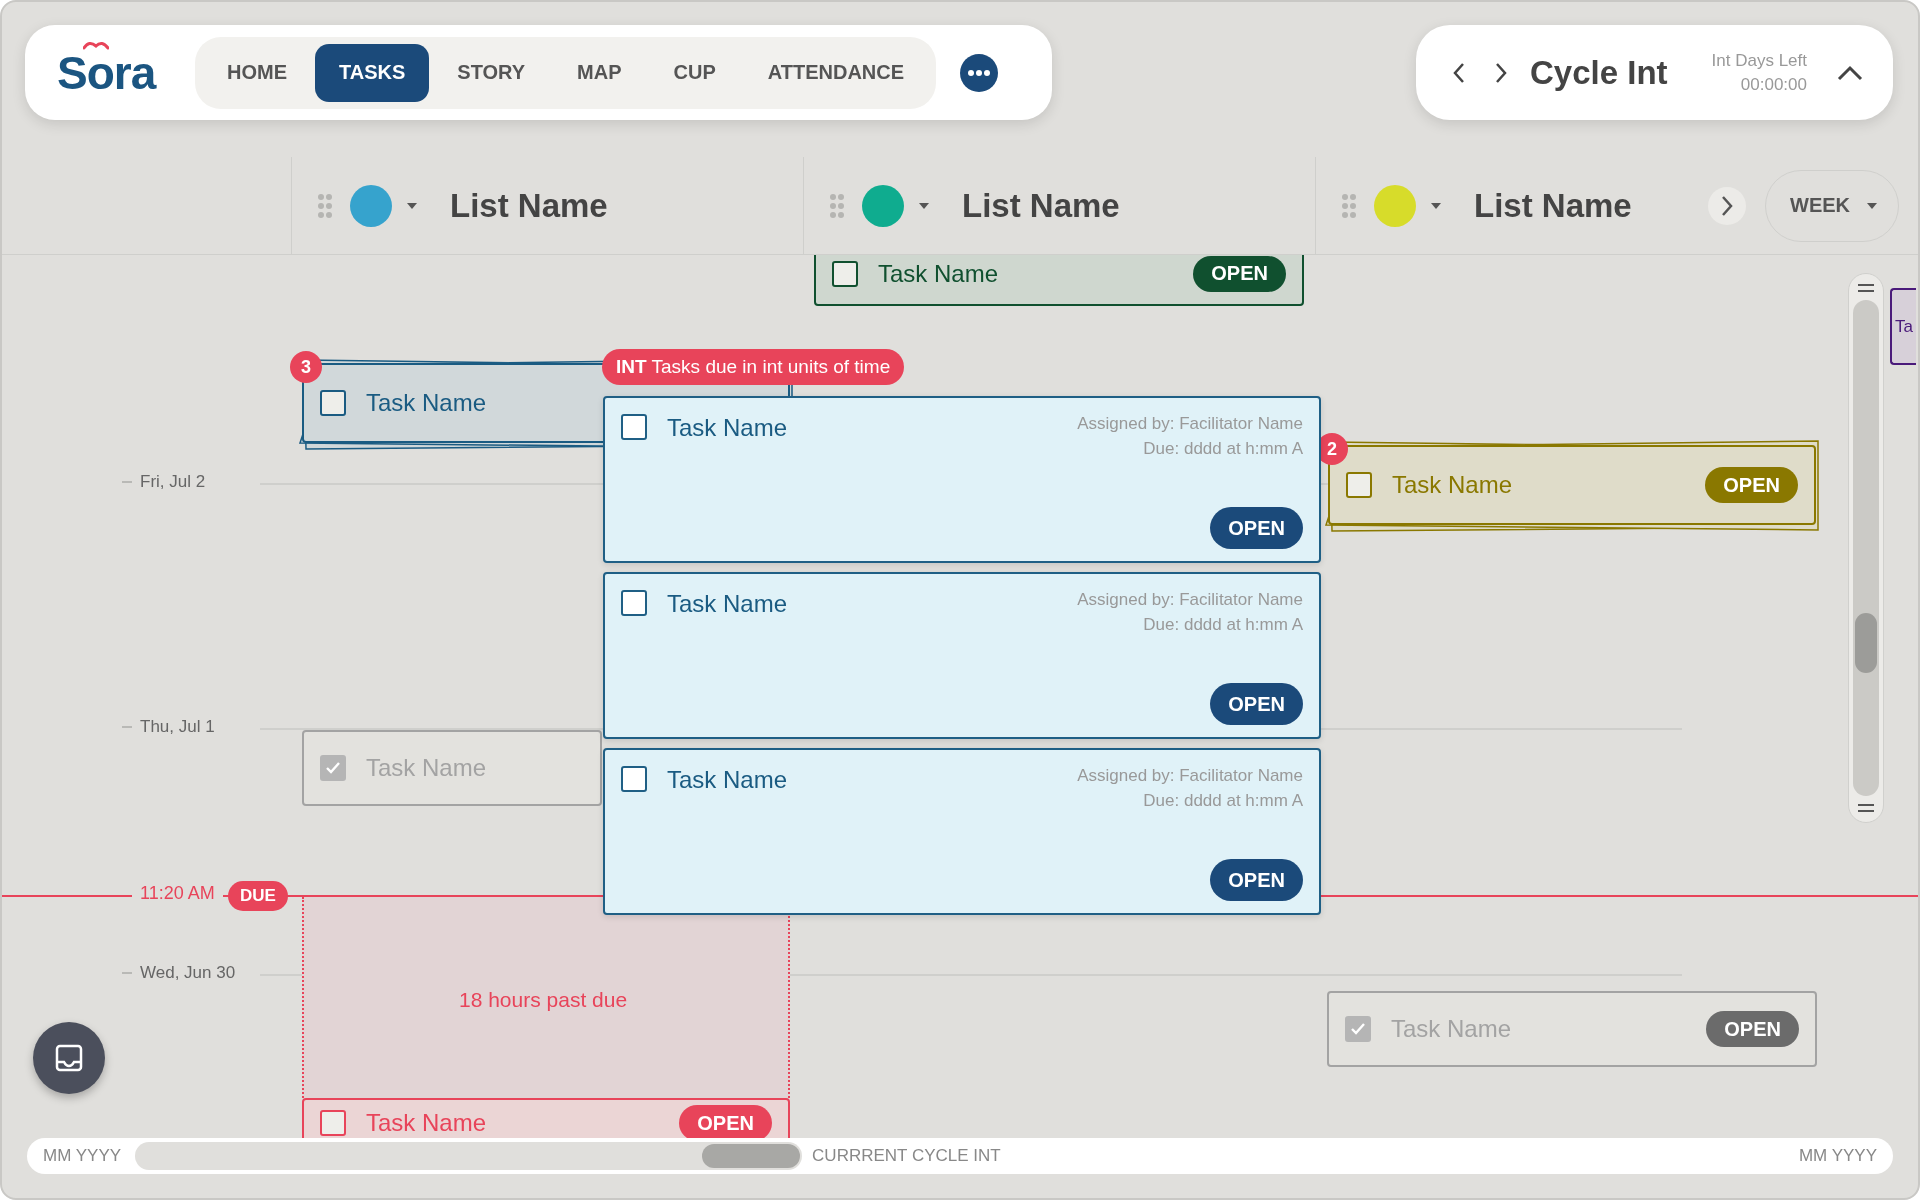 The image size is (1920, 1200). I want to click on more-icon, so click(979, 72).